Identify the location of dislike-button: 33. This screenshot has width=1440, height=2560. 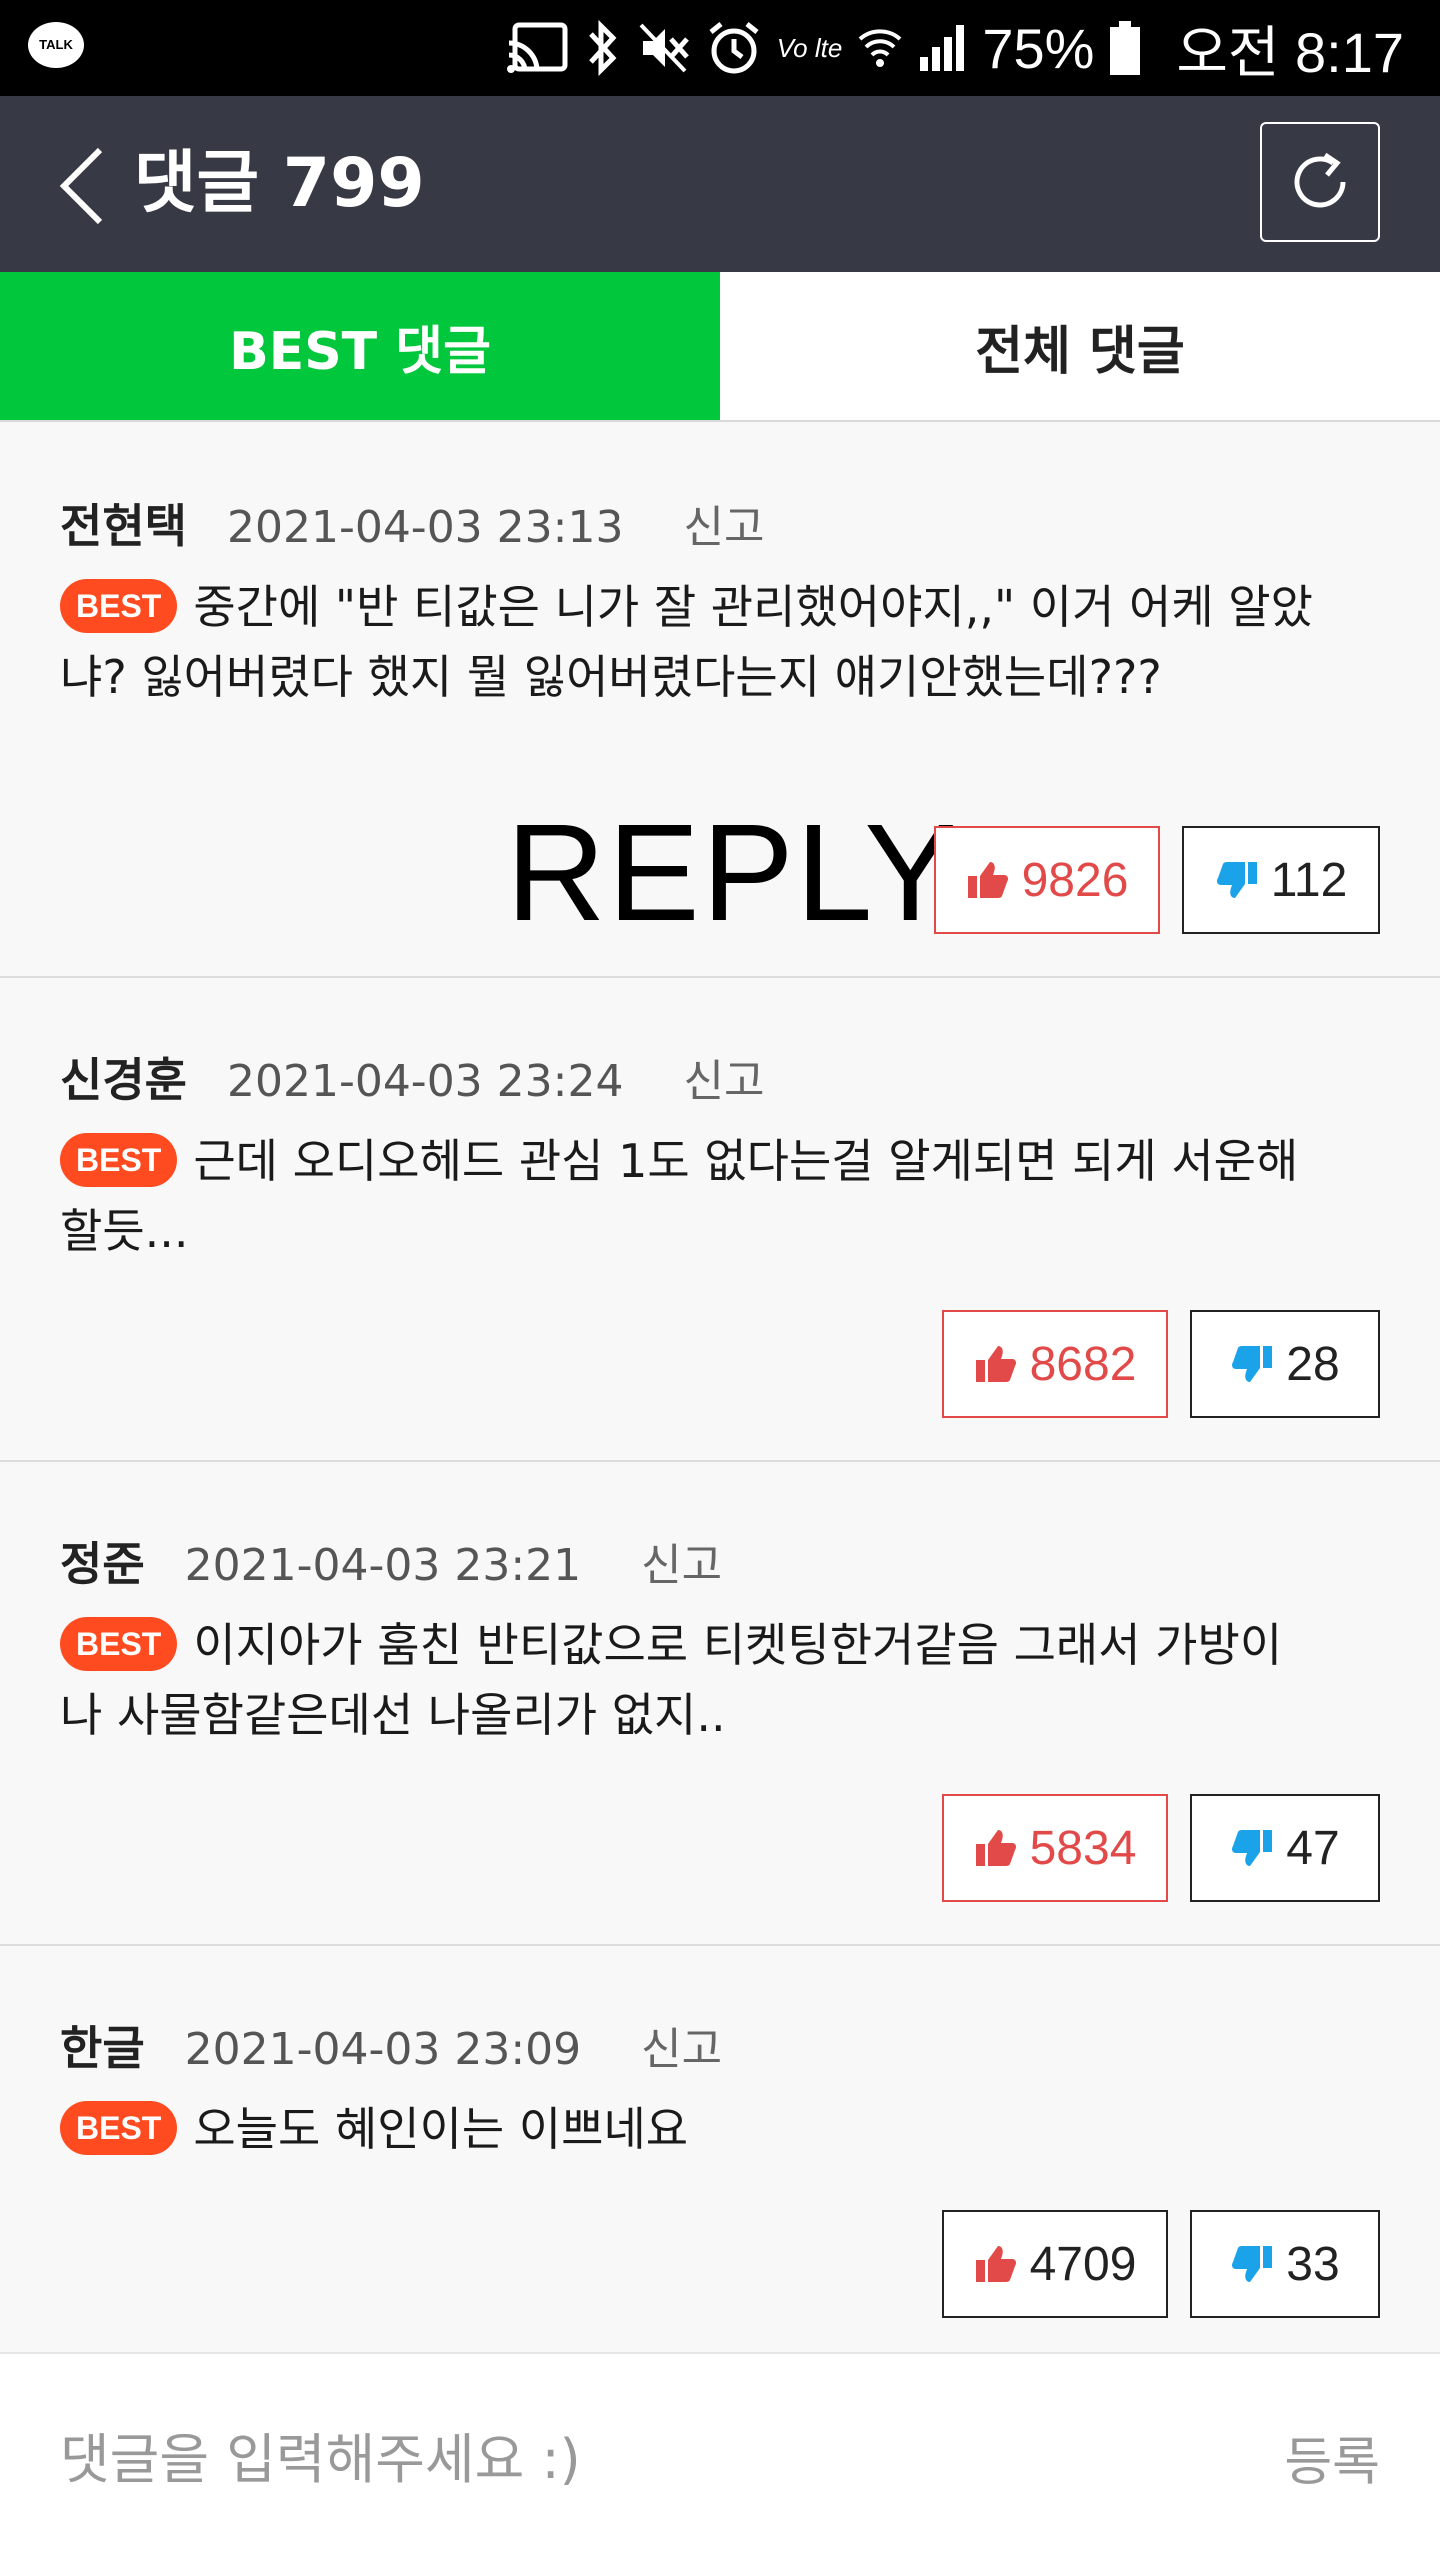
(1285, 2264).